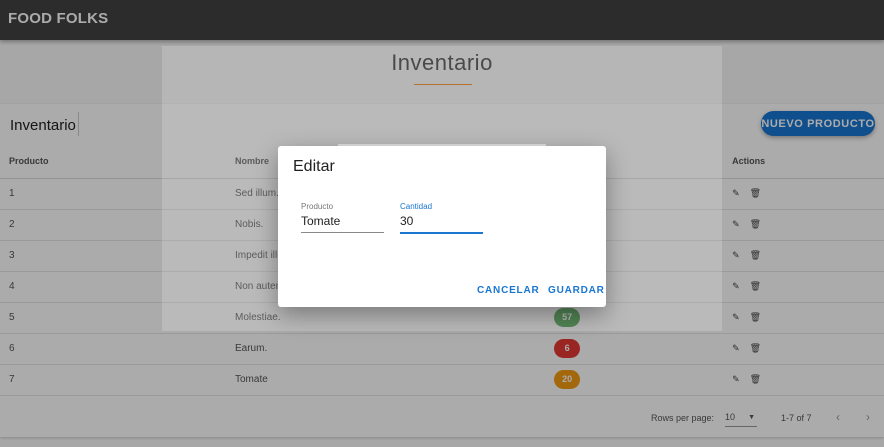 The image size is (884, 447). Describe the element at coordinates (342, 223) in the screenshot. I see `producto-input: Tomate` at that location.